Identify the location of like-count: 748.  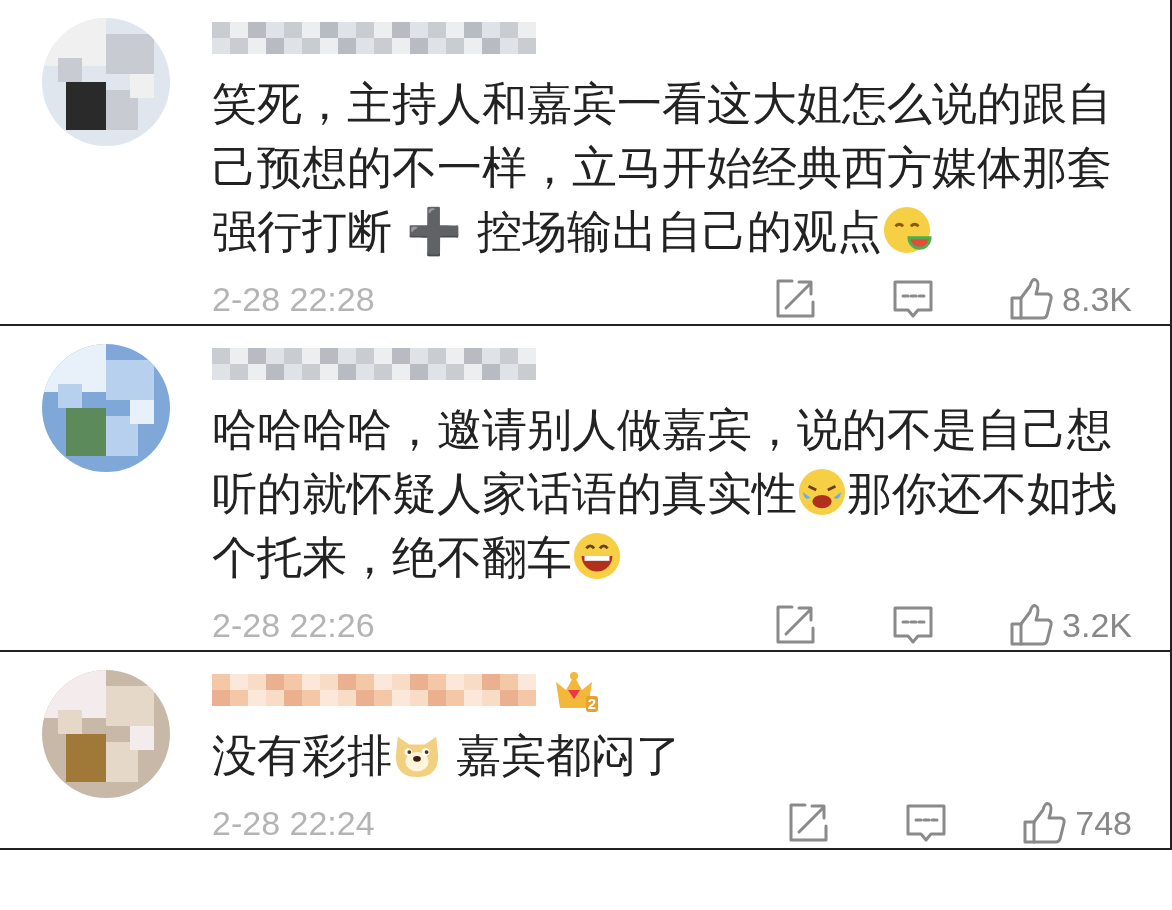
(1103, 823).